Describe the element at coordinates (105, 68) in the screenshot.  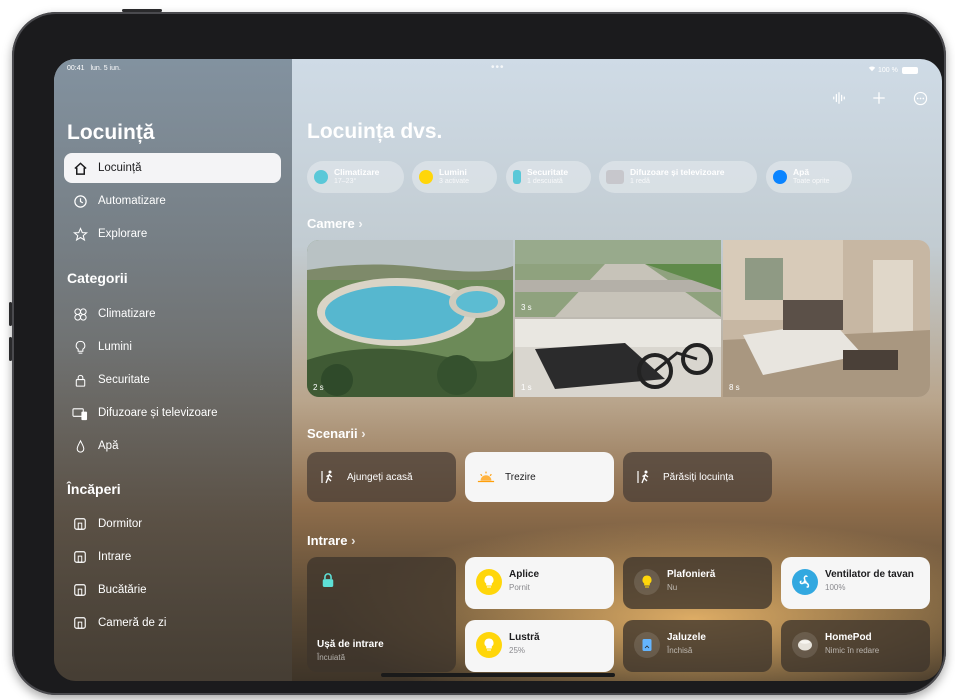
I see `date-text: lun. 5 iun.` at that location.